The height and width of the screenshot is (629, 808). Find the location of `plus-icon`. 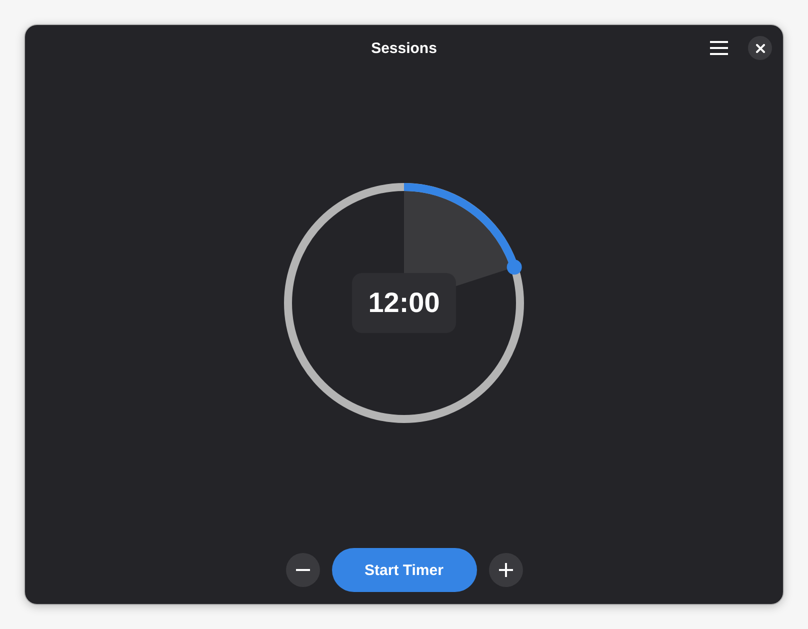

plus-icon is located at coordinates (505, 570).